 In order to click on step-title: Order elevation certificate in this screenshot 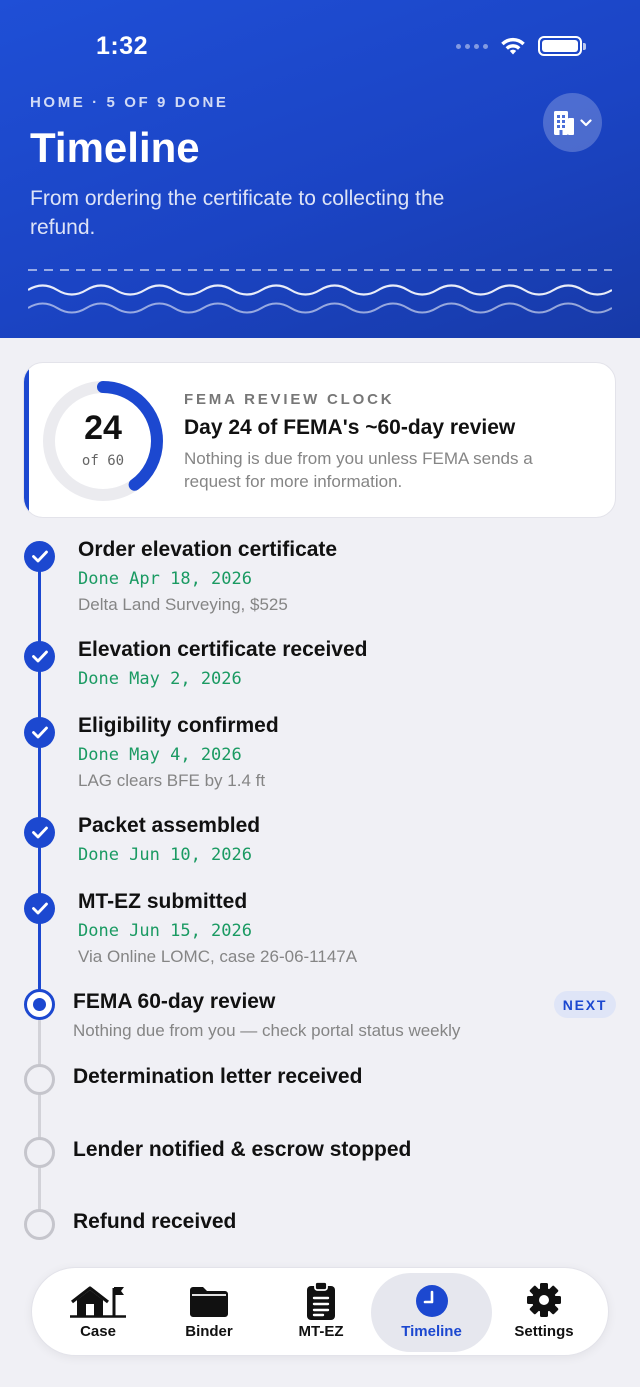, I will do `click(208, 549)`.